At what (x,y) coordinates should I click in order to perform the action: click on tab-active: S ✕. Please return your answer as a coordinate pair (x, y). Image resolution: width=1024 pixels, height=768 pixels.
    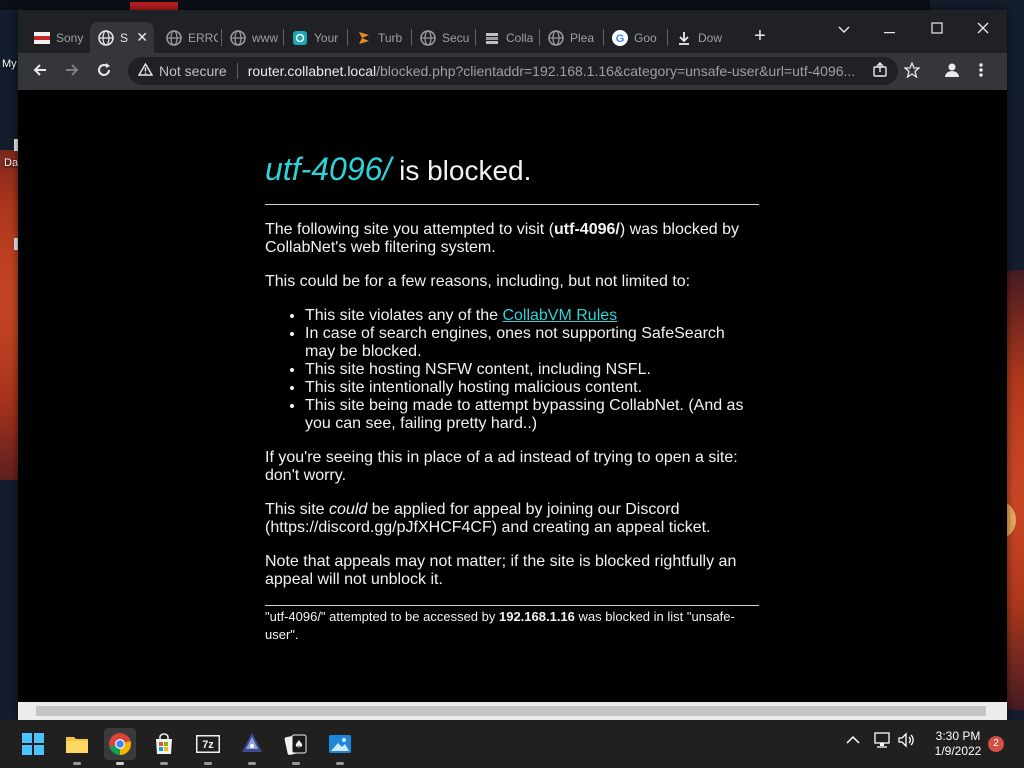
    Looking at the image, I should click on (122, 37).